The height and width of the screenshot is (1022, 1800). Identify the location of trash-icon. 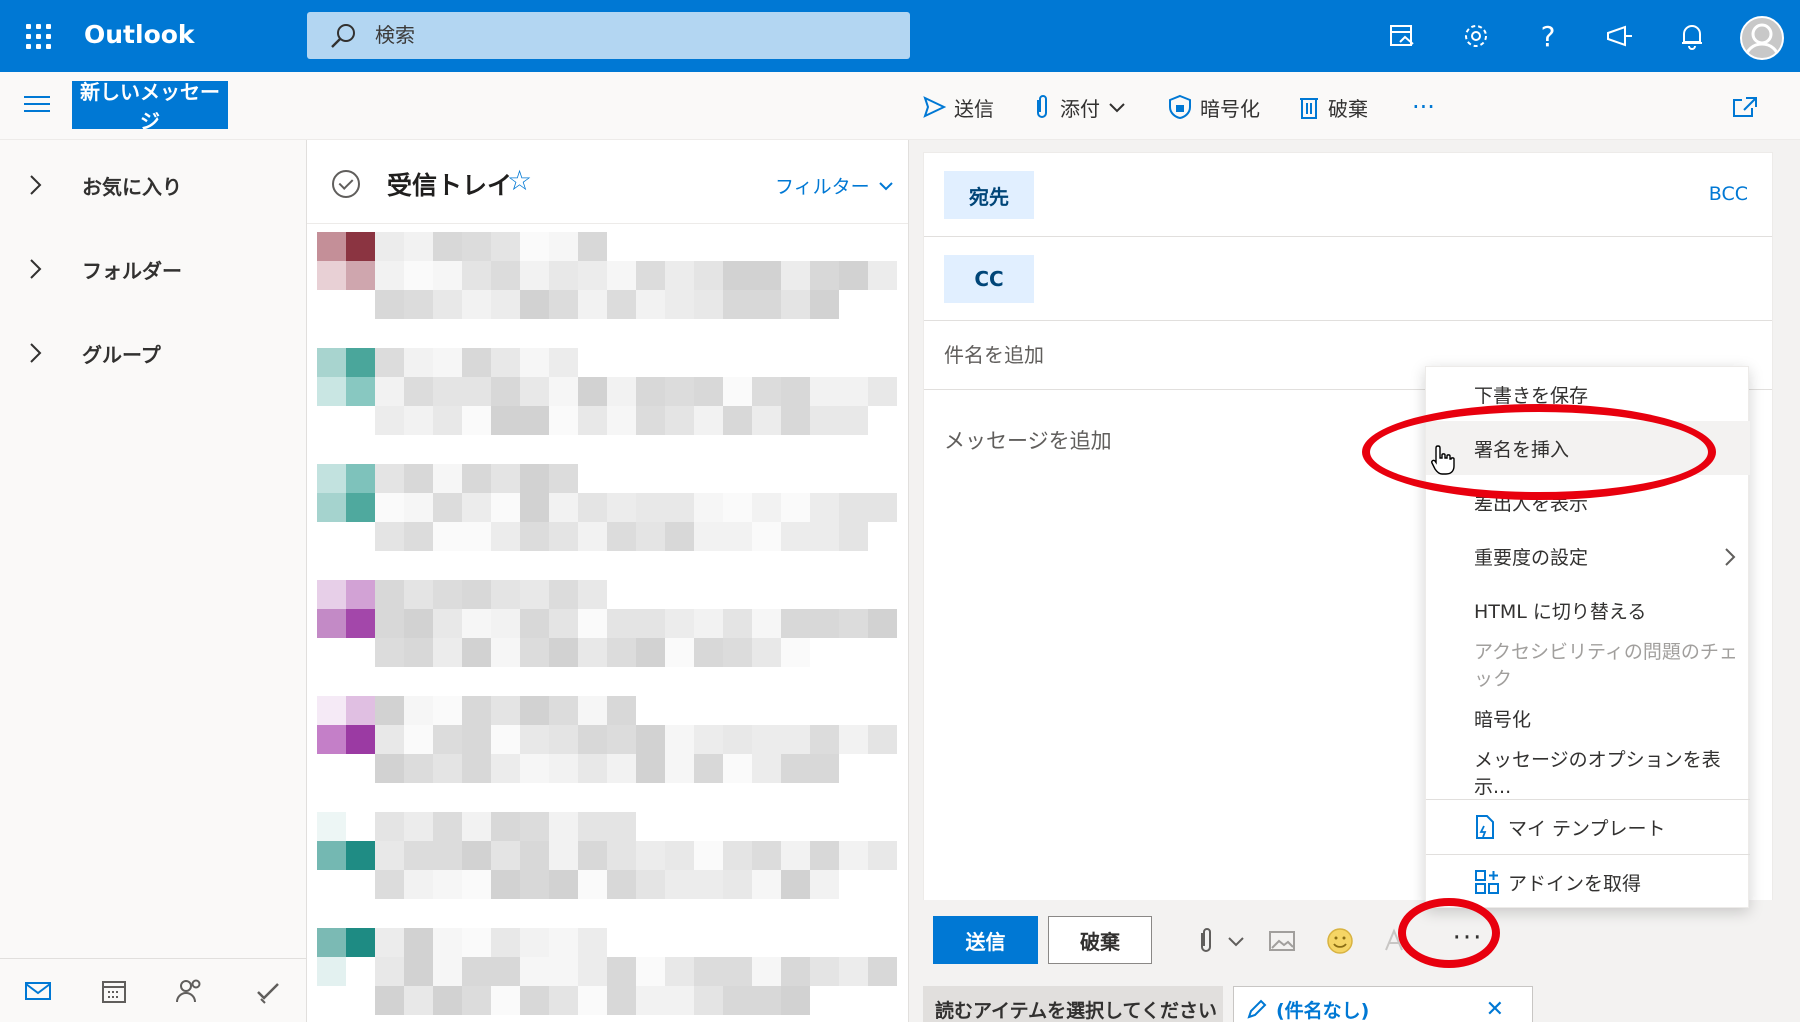
(1309, 108).